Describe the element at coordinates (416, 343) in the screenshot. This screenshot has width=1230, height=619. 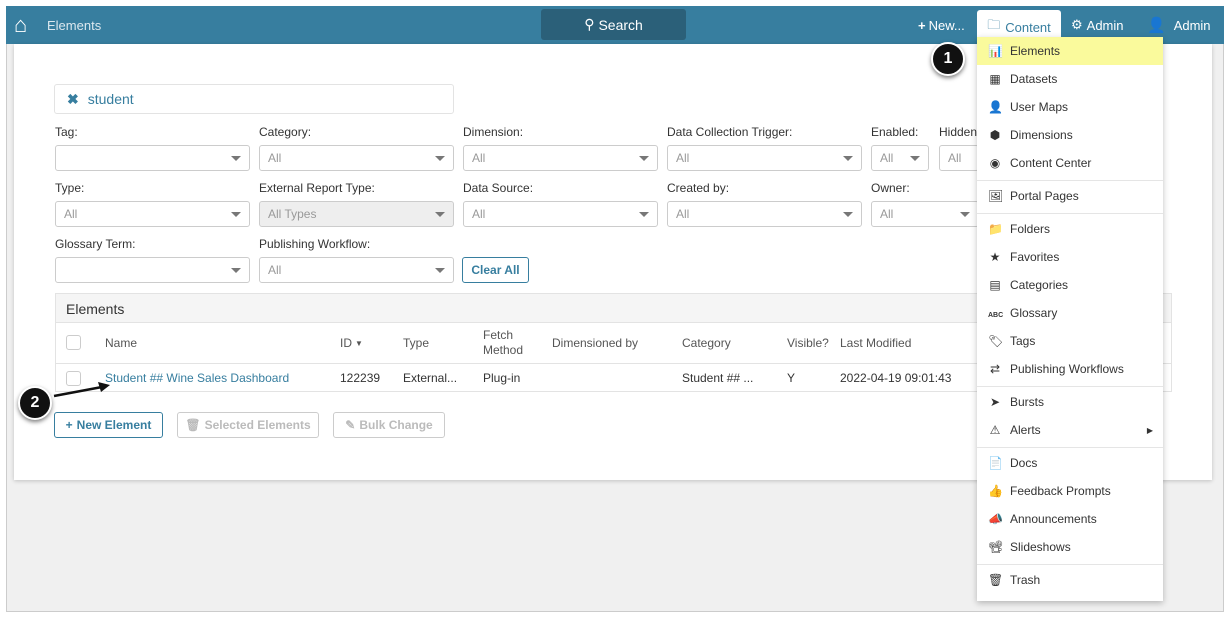
I see `col-type: Type` at that location.